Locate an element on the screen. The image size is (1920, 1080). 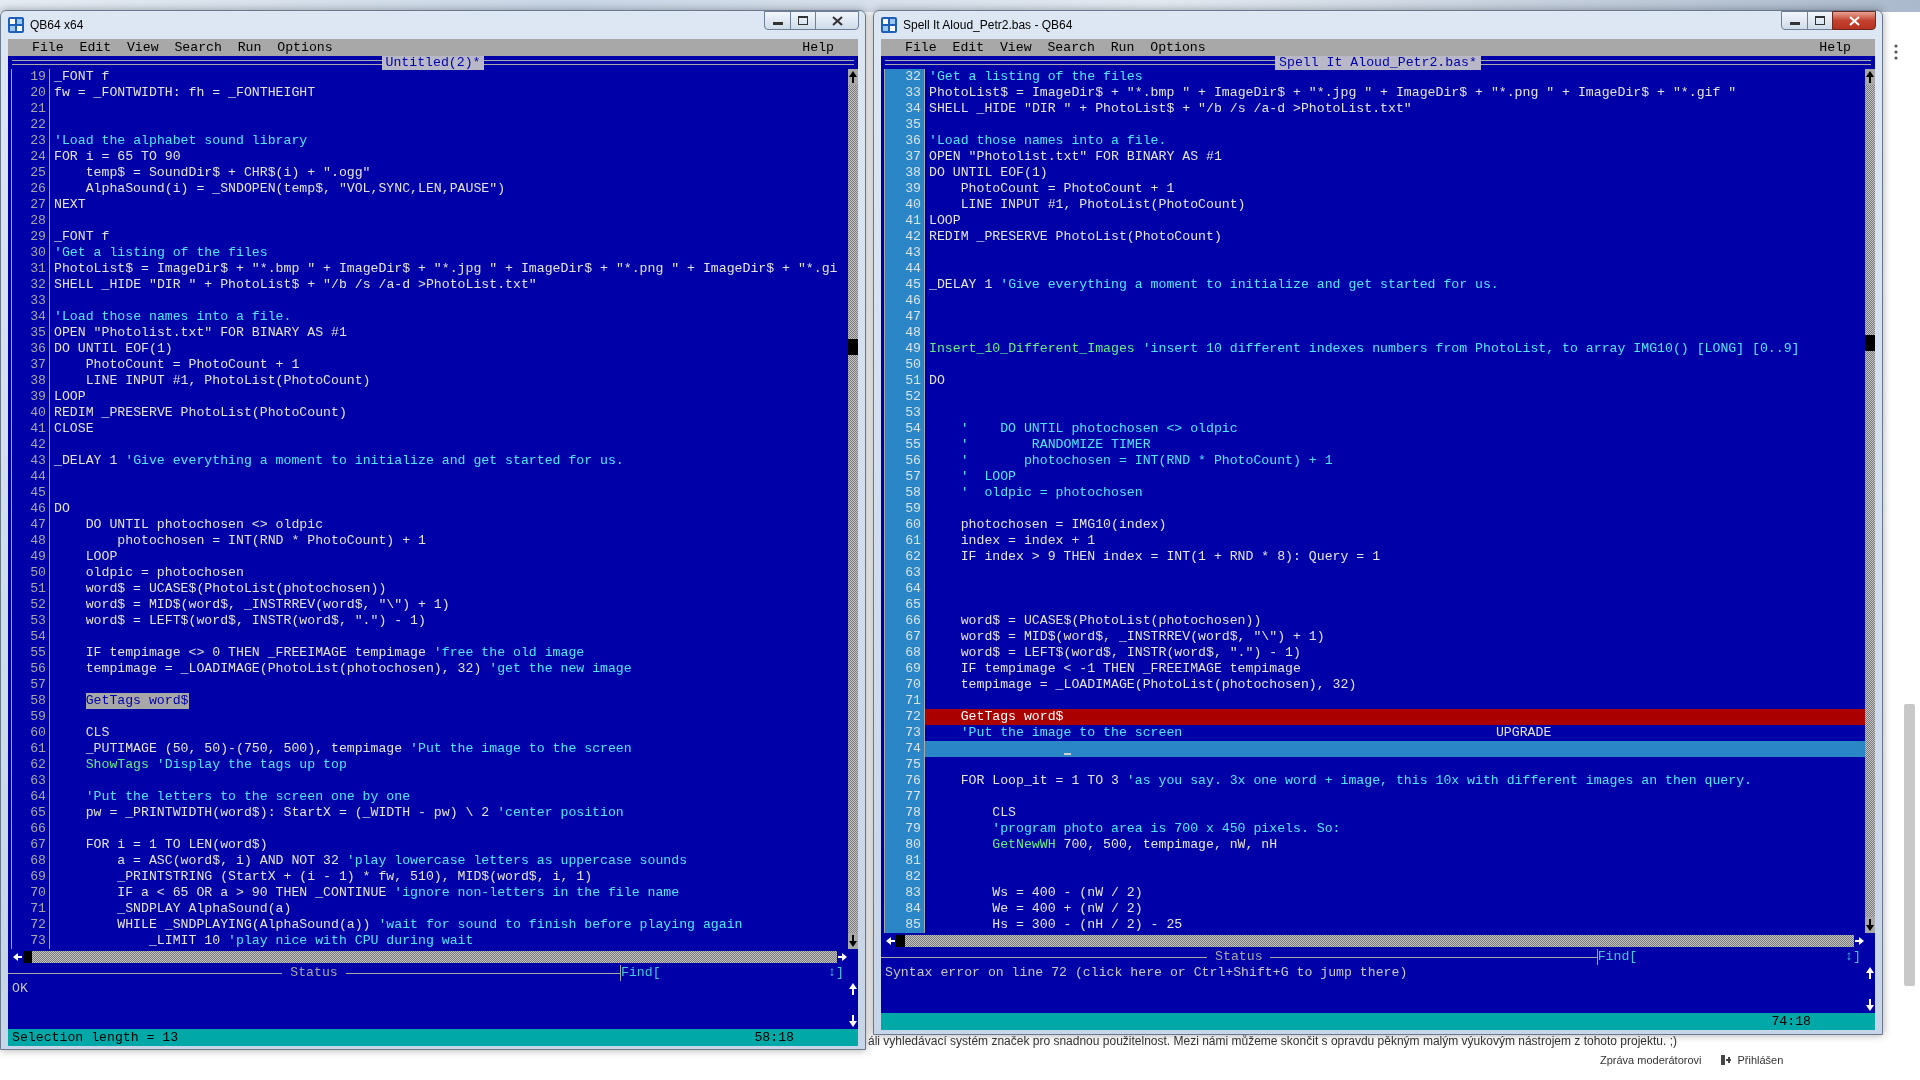
code-text: DO is located at coordinates (62, 509).